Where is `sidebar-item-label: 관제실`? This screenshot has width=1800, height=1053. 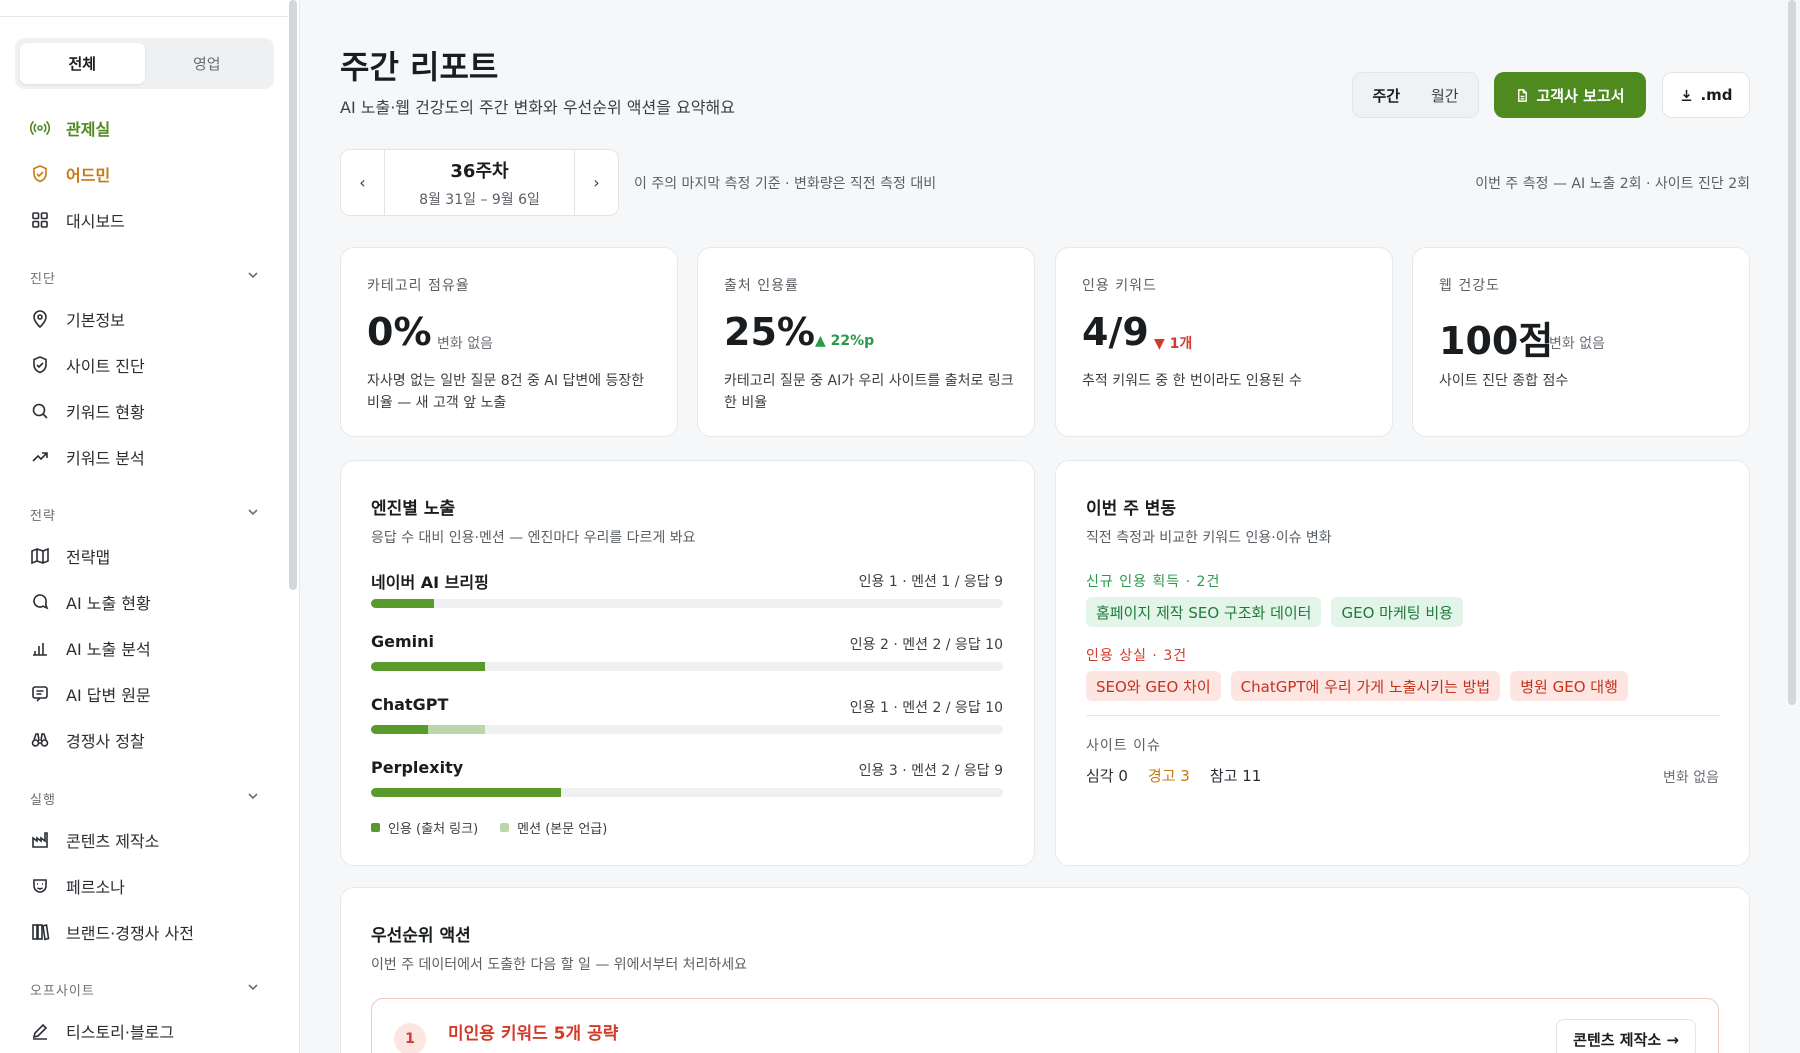 sidebar-item-label: 관제실 is located at coordinates (88, 129).